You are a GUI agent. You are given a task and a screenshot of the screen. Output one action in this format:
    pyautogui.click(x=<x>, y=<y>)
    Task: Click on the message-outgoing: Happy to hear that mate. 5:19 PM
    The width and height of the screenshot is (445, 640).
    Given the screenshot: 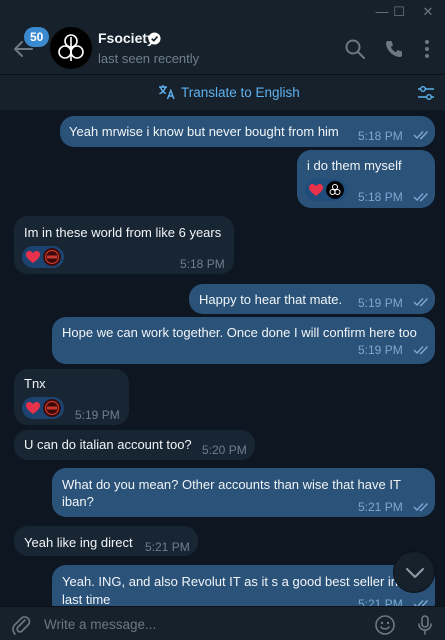 What is the action you would take?
    pyautogui.click(x=312, y=299)
    